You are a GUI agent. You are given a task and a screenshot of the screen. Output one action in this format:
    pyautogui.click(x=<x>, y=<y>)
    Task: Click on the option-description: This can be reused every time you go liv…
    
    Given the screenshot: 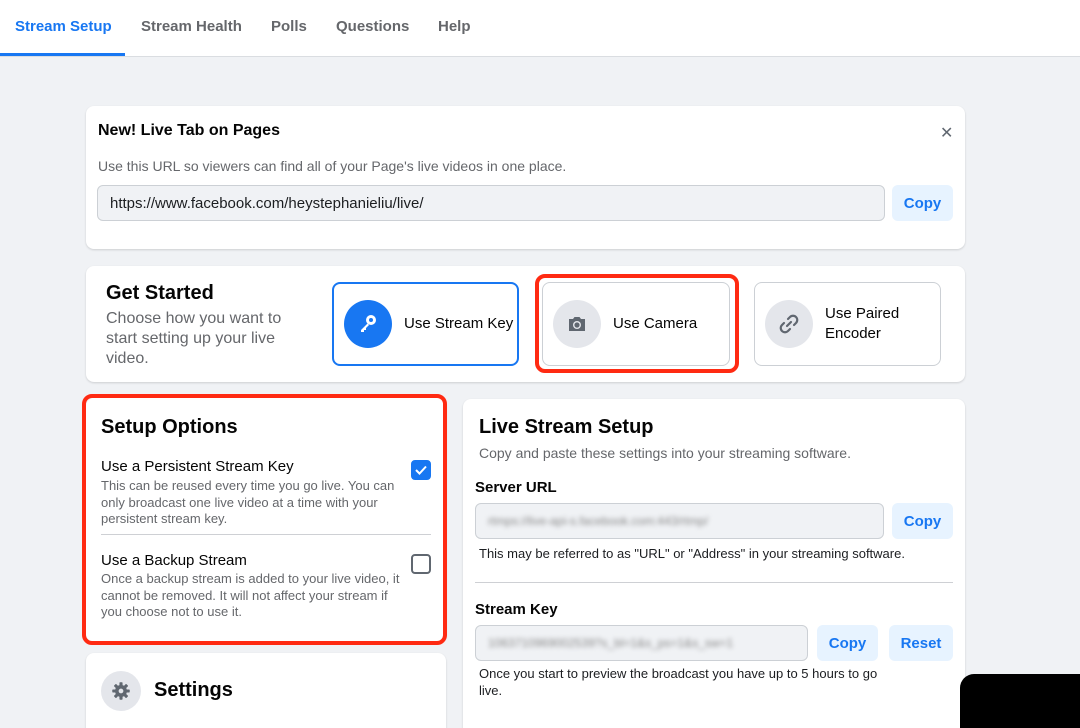 What is the action you would take?
    pyautogui.click(x=248, y=502)
    